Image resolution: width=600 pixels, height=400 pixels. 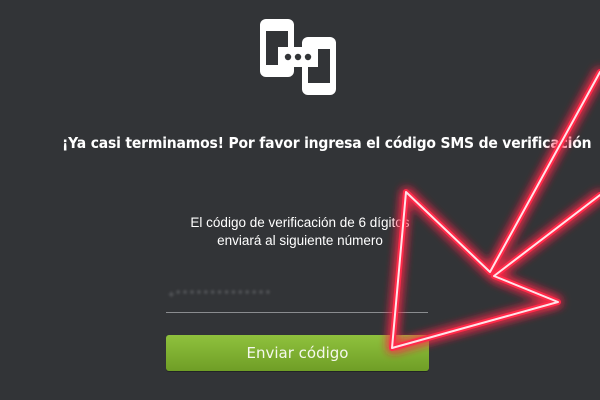 What do you see at coordinates (297, 353) in the screenshot?
I see `send-code-button: Enviar código` at bounding box center [297, 353].